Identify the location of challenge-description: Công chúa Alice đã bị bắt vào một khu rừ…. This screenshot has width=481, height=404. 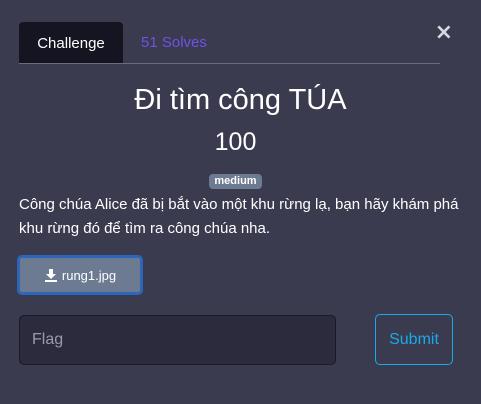
(239, 216).